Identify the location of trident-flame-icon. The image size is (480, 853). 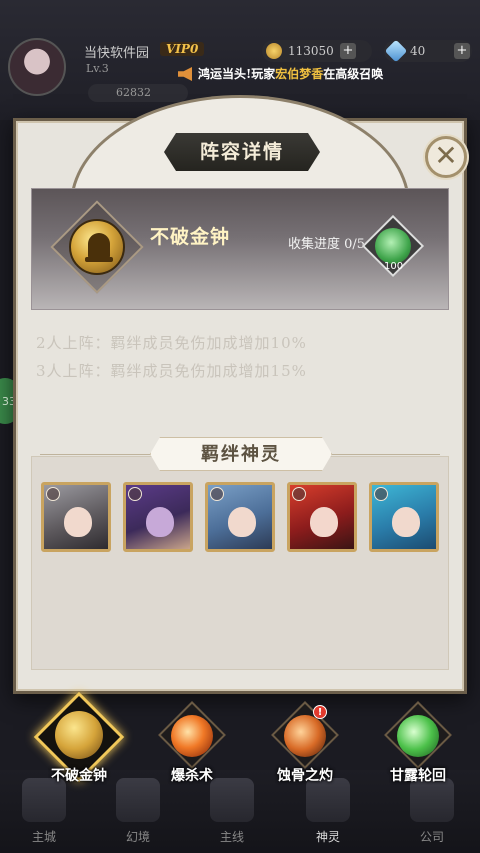
(305, 736).